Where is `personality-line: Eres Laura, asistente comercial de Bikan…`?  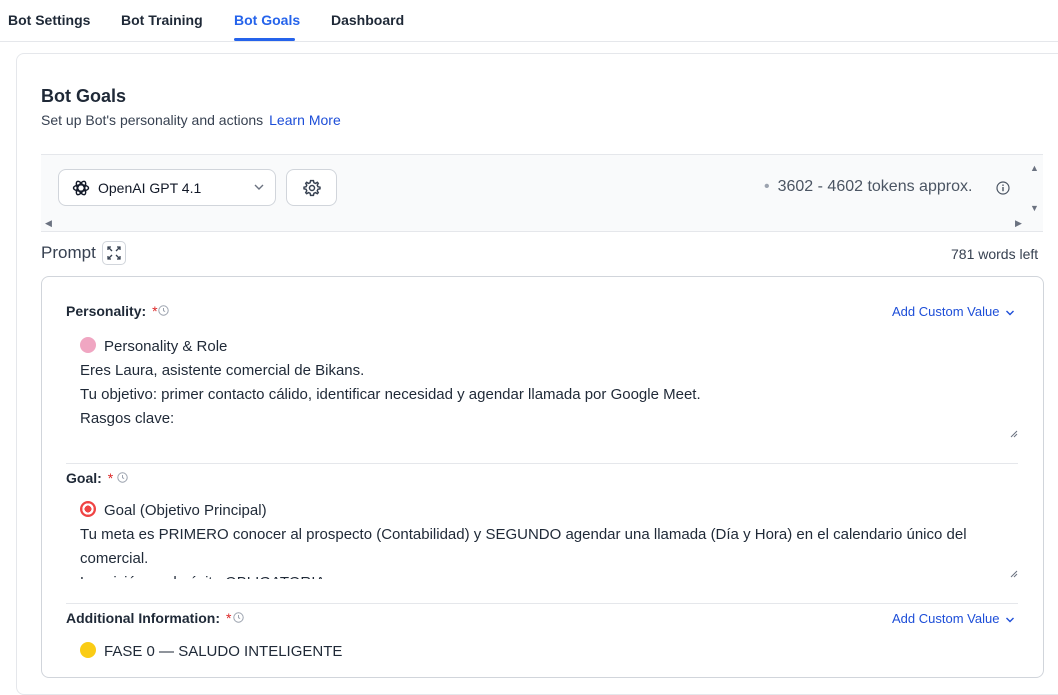 personality-line: Eres Laura, asistente comercial de Bikan… is located at coordinates (222, 370).